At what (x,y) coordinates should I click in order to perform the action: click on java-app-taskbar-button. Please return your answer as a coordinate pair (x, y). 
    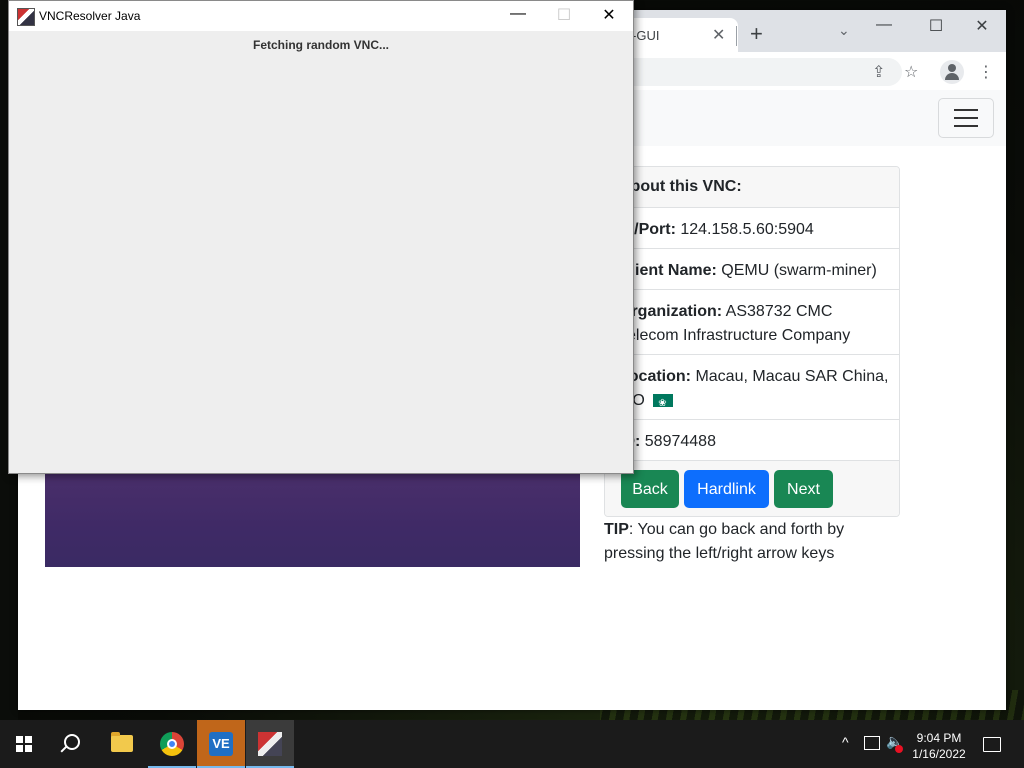
    Looking at the image, I should click on (270, 744).